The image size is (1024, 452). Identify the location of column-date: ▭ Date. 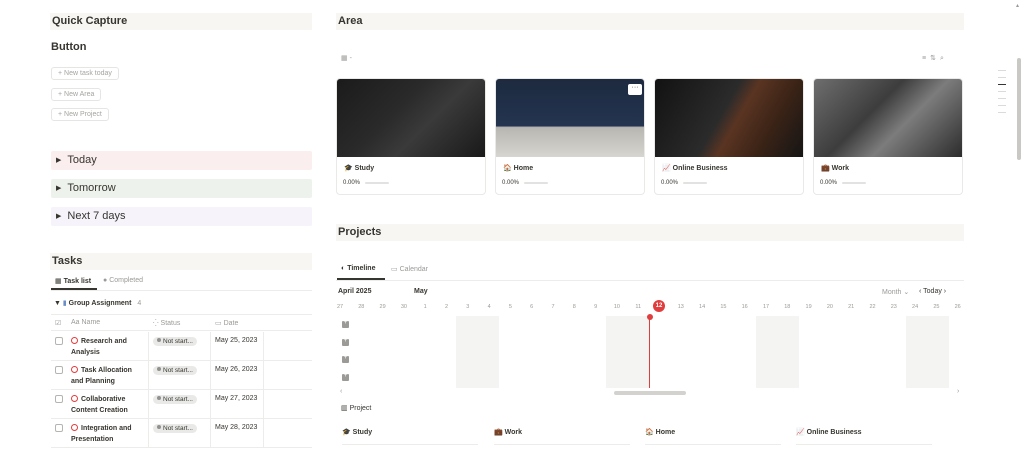
(226, 323).